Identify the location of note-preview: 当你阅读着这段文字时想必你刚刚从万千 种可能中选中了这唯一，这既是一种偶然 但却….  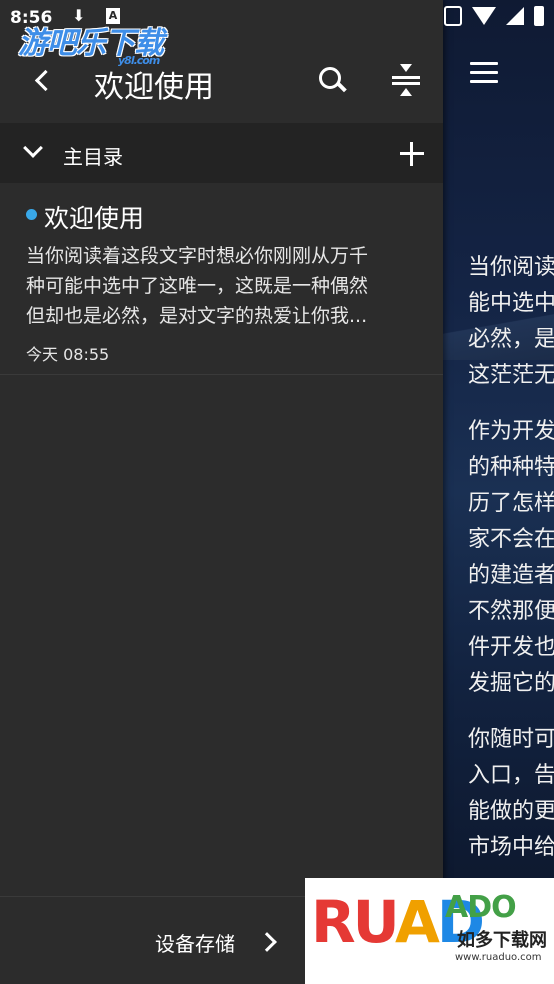
(226, 286).